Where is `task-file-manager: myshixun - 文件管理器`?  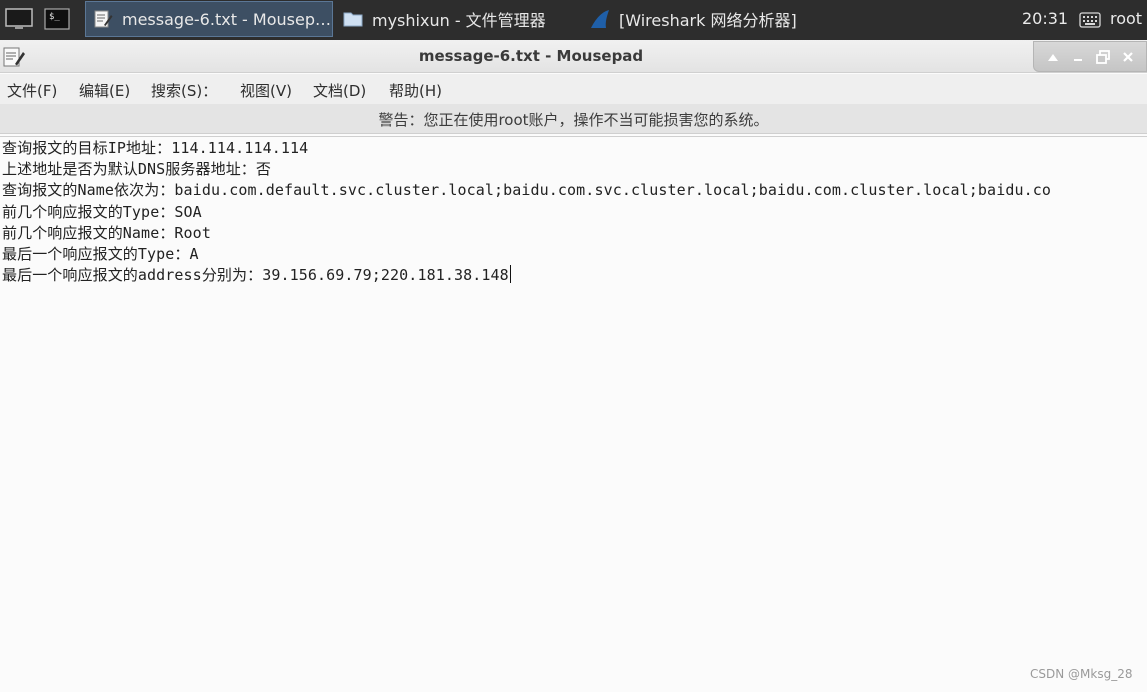
task-file-manager: myshixun - 文件管理器 is located at coordinates (458, 19).